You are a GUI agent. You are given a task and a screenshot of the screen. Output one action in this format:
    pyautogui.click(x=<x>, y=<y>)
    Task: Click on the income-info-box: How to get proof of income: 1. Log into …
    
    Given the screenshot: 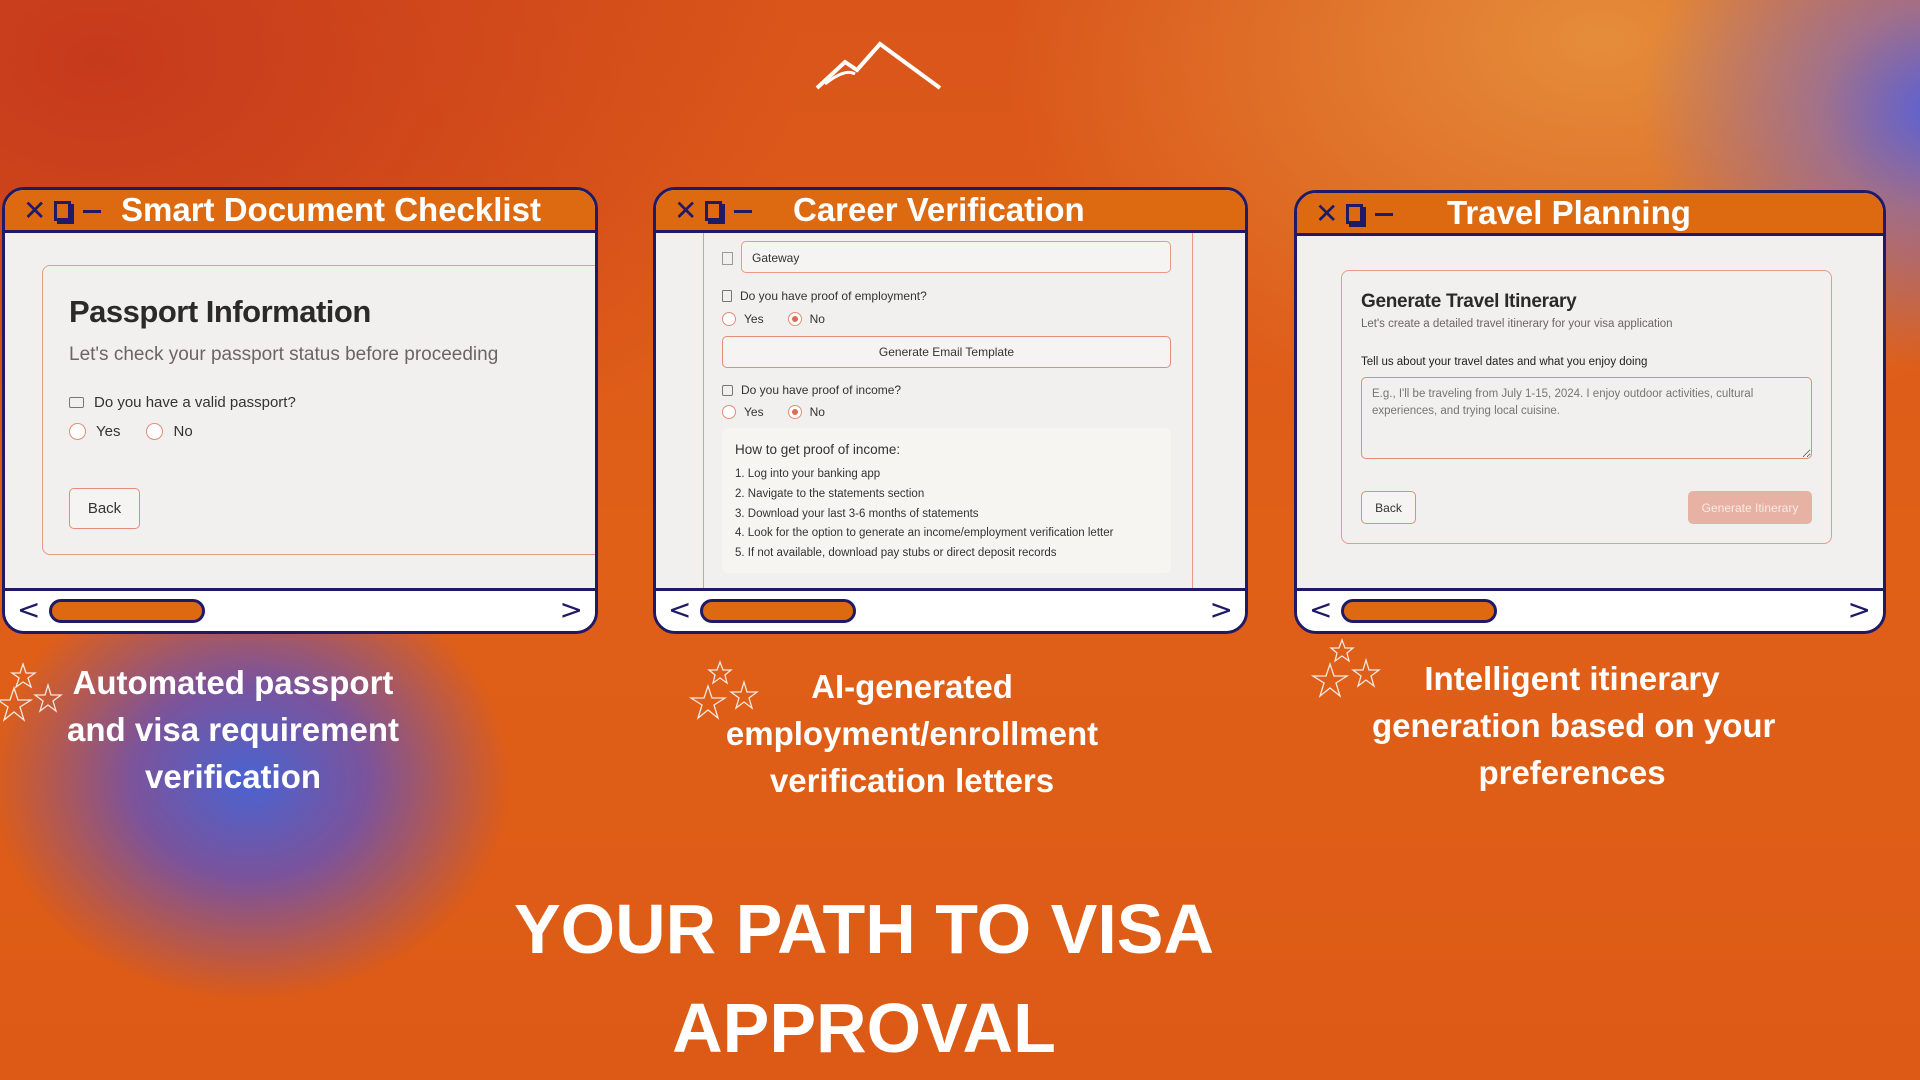 What is the action you would take?
    pyautogui.click(x=946, y=500)
    